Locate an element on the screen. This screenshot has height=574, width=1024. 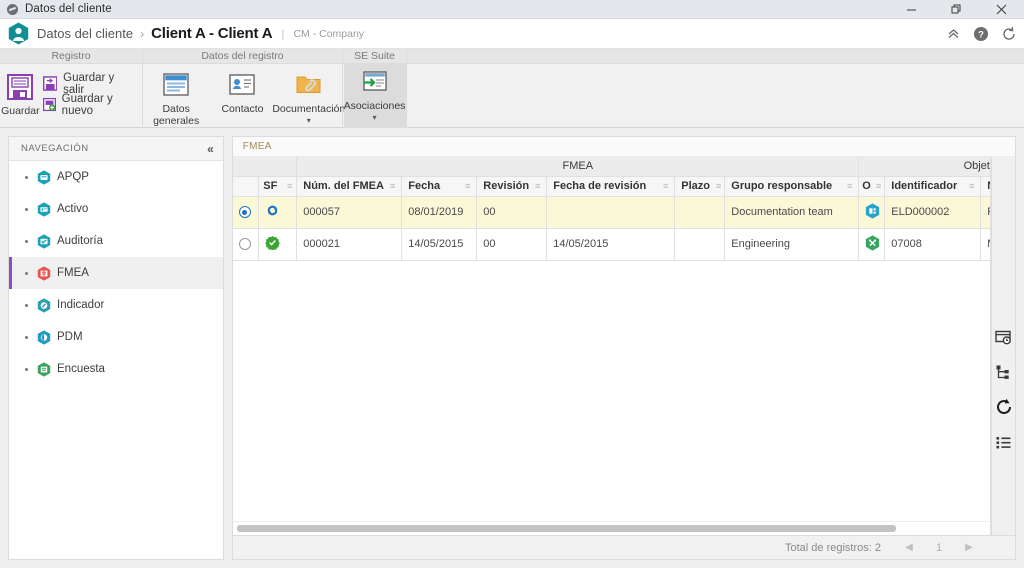
pdm-icon is located at coordinates (44, 337).